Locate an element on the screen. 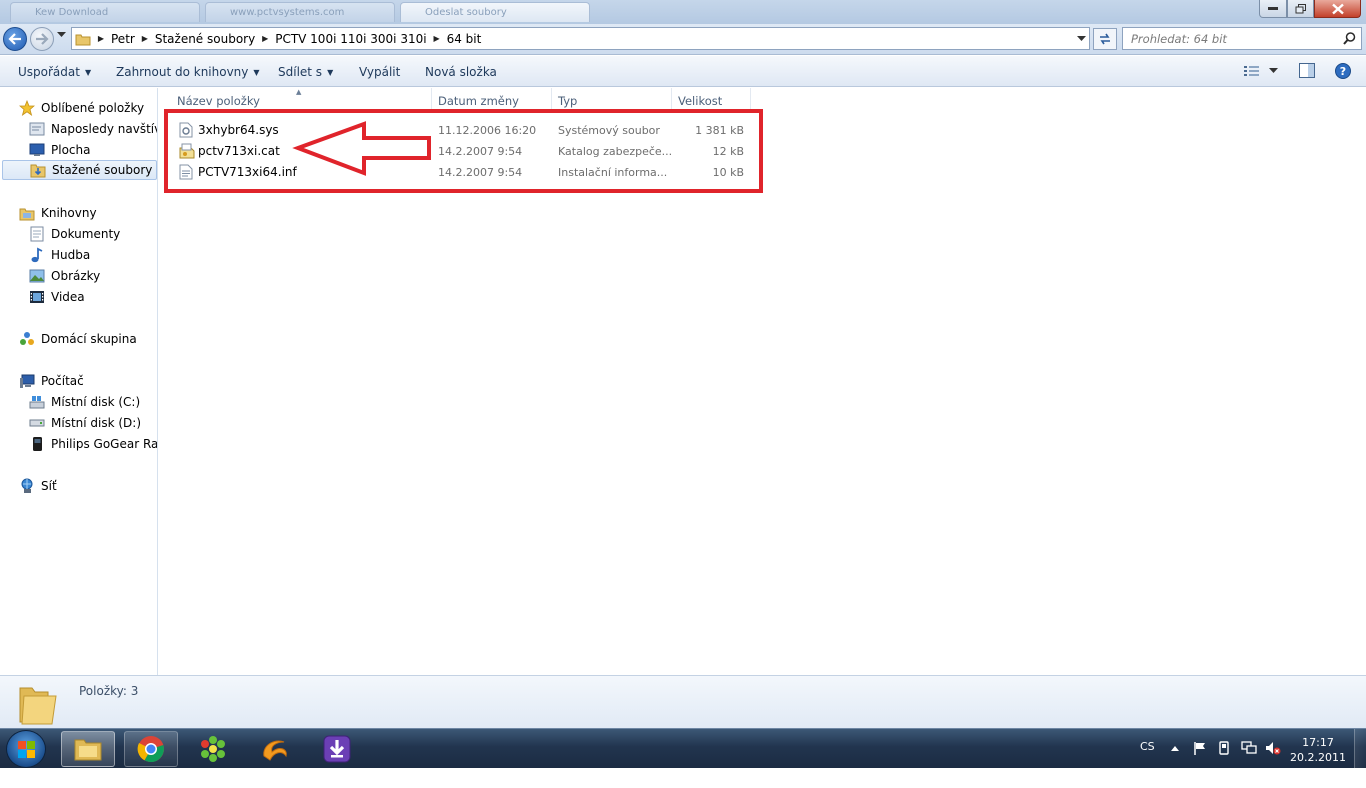 The height and width of the screenshot is (788, 1366). arrow-right-icon is located at coordinates (42, 39).